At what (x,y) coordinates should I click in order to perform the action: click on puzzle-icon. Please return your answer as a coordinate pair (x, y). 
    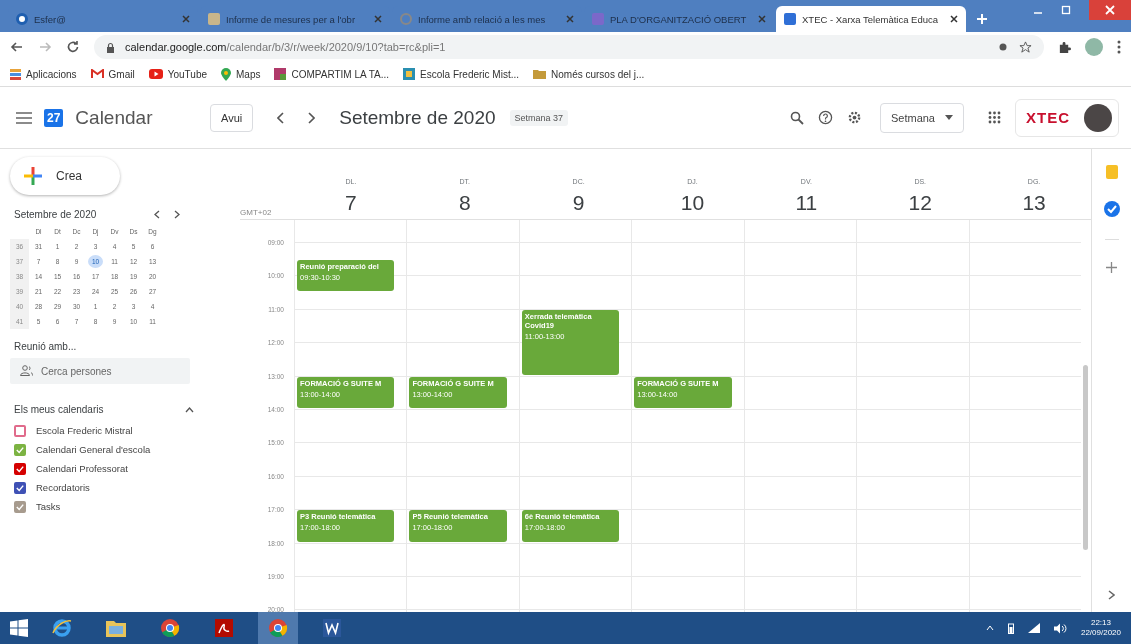
    Looking at the image, I should click on (1064, 47).